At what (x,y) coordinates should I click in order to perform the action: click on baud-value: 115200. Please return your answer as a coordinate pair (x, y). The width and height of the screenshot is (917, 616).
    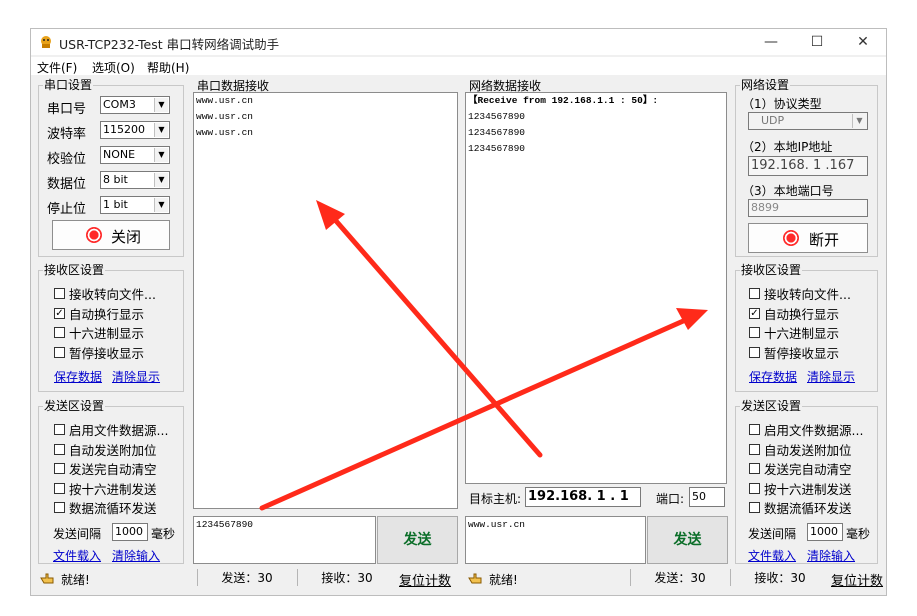
    Looking at the image, I should click on (124, 129).